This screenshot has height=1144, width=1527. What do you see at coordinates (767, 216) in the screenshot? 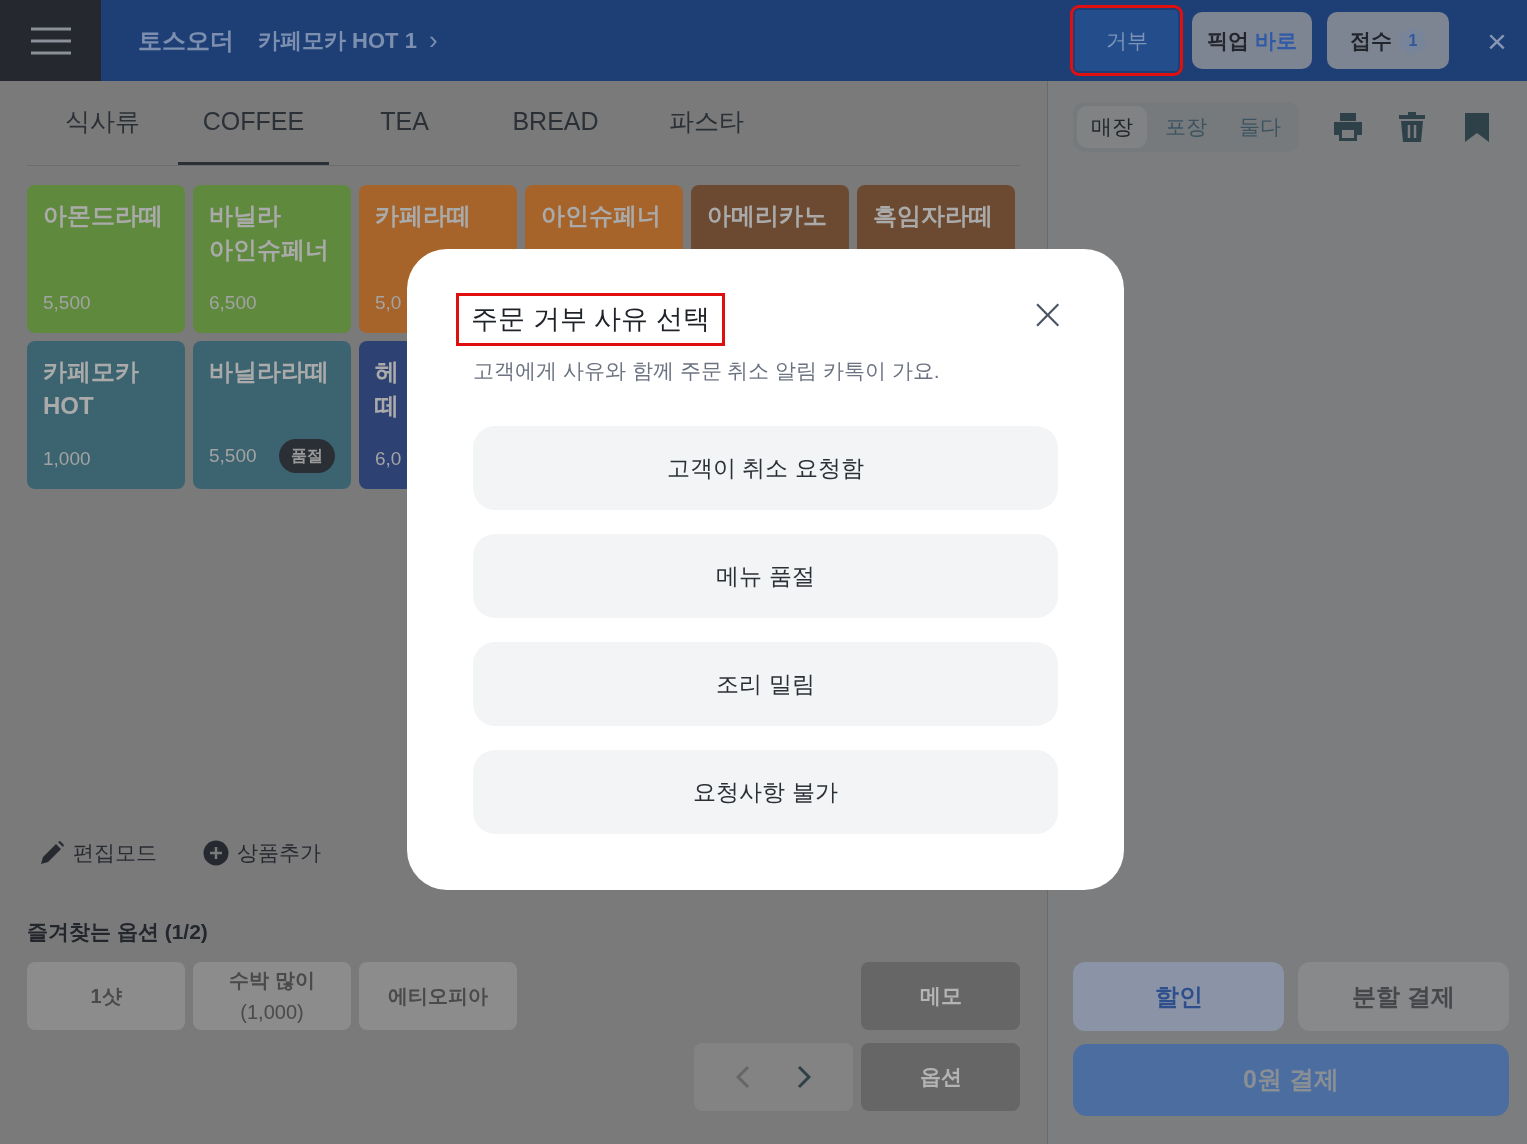
I see `product-name: 아메리카노` at bounding box center [767, 216].